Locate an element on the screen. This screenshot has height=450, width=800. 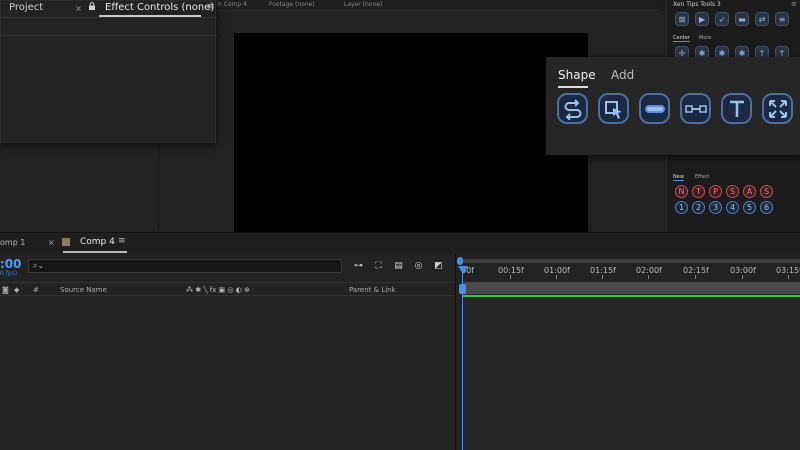
tab-effect-controls: Effect Controls (none) is located at coordinates (159, 7).